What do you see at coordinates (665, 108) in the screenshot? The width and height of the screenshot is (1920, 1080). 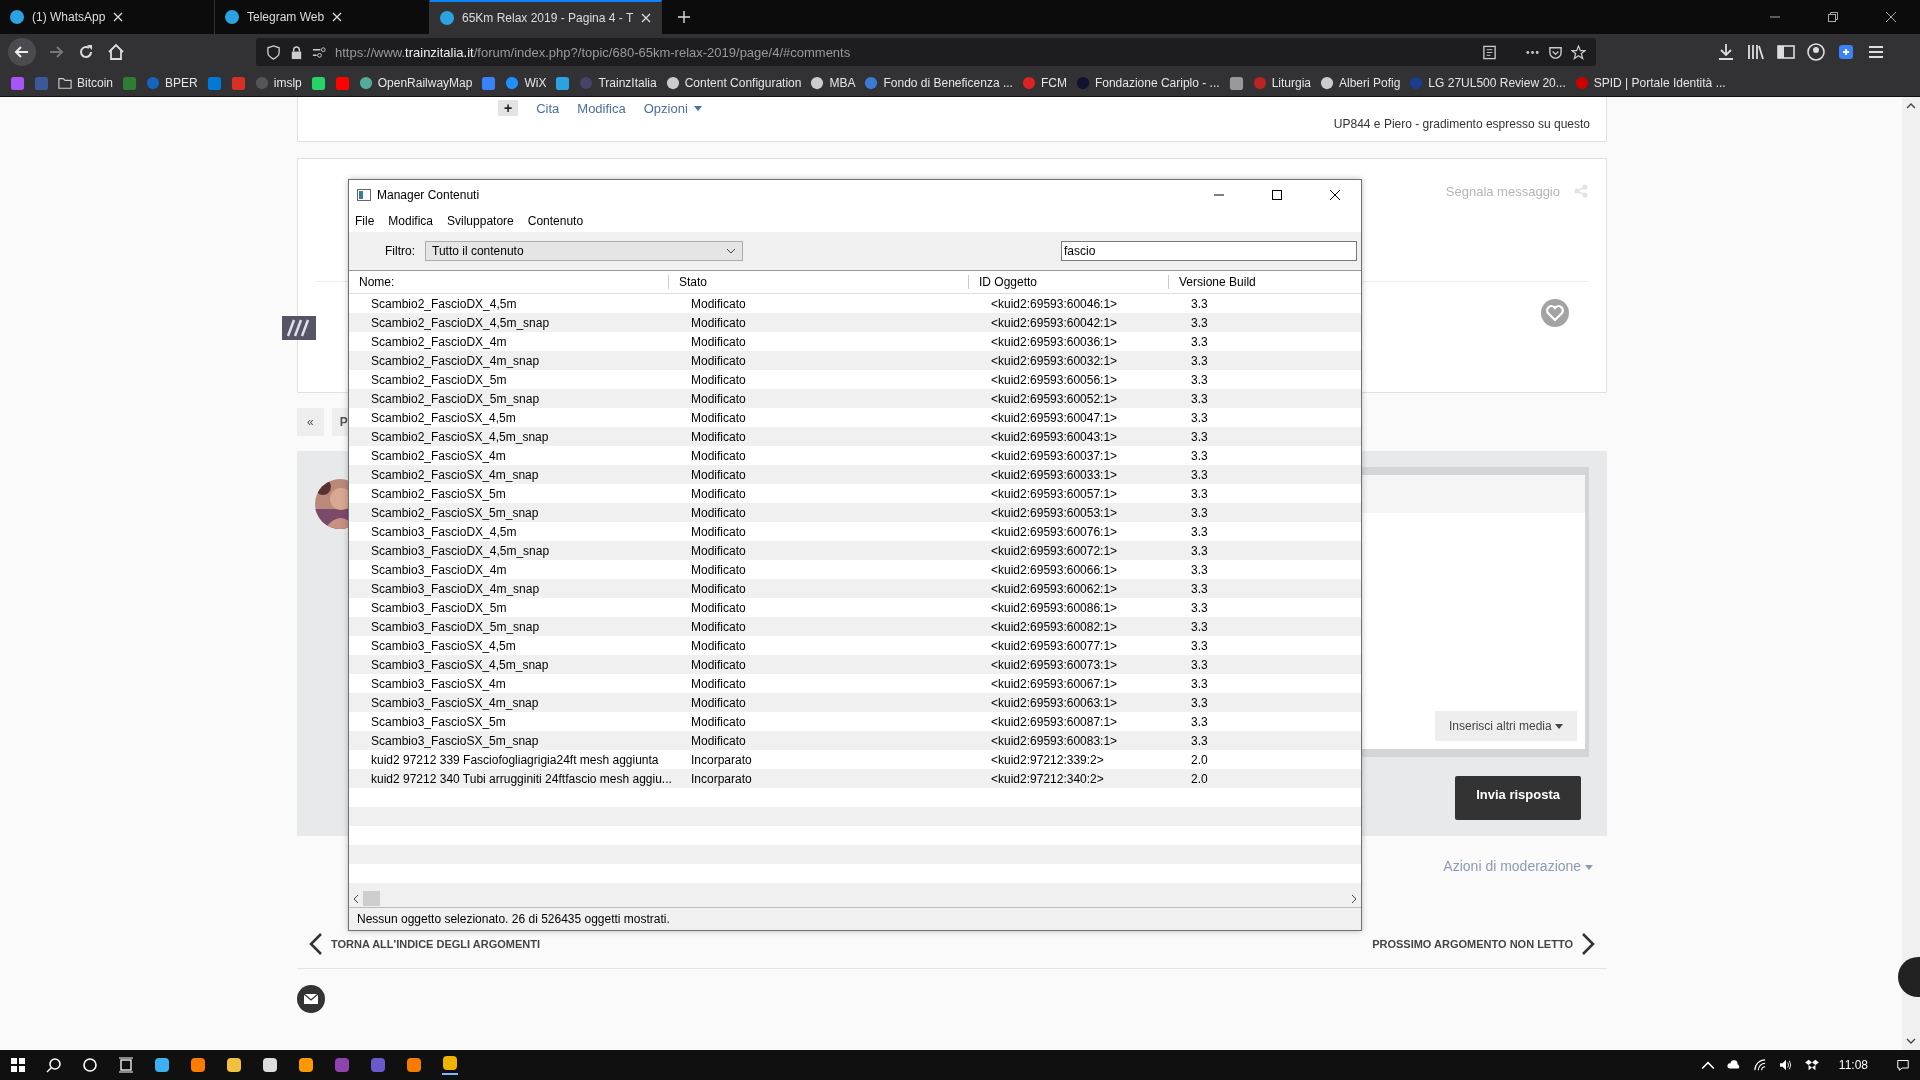 I see `post-action-link: Opzioni` at bounding box center [665, 108].